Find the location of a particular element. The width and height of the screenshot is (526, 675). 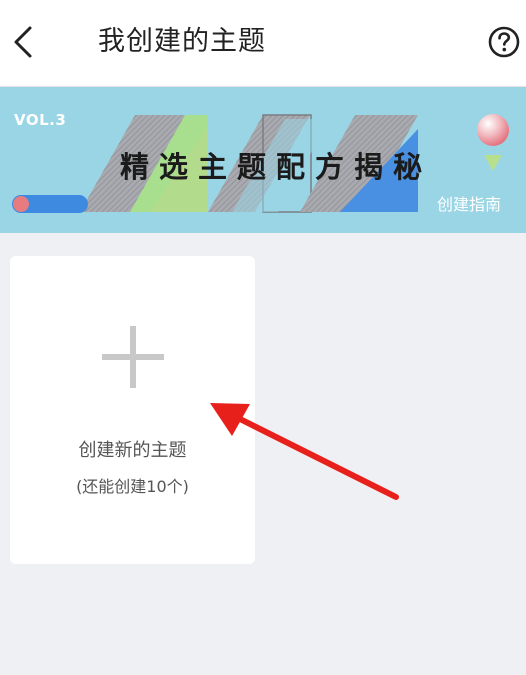

page-title: 我创建的主题 is located at coordinates (182, 41).